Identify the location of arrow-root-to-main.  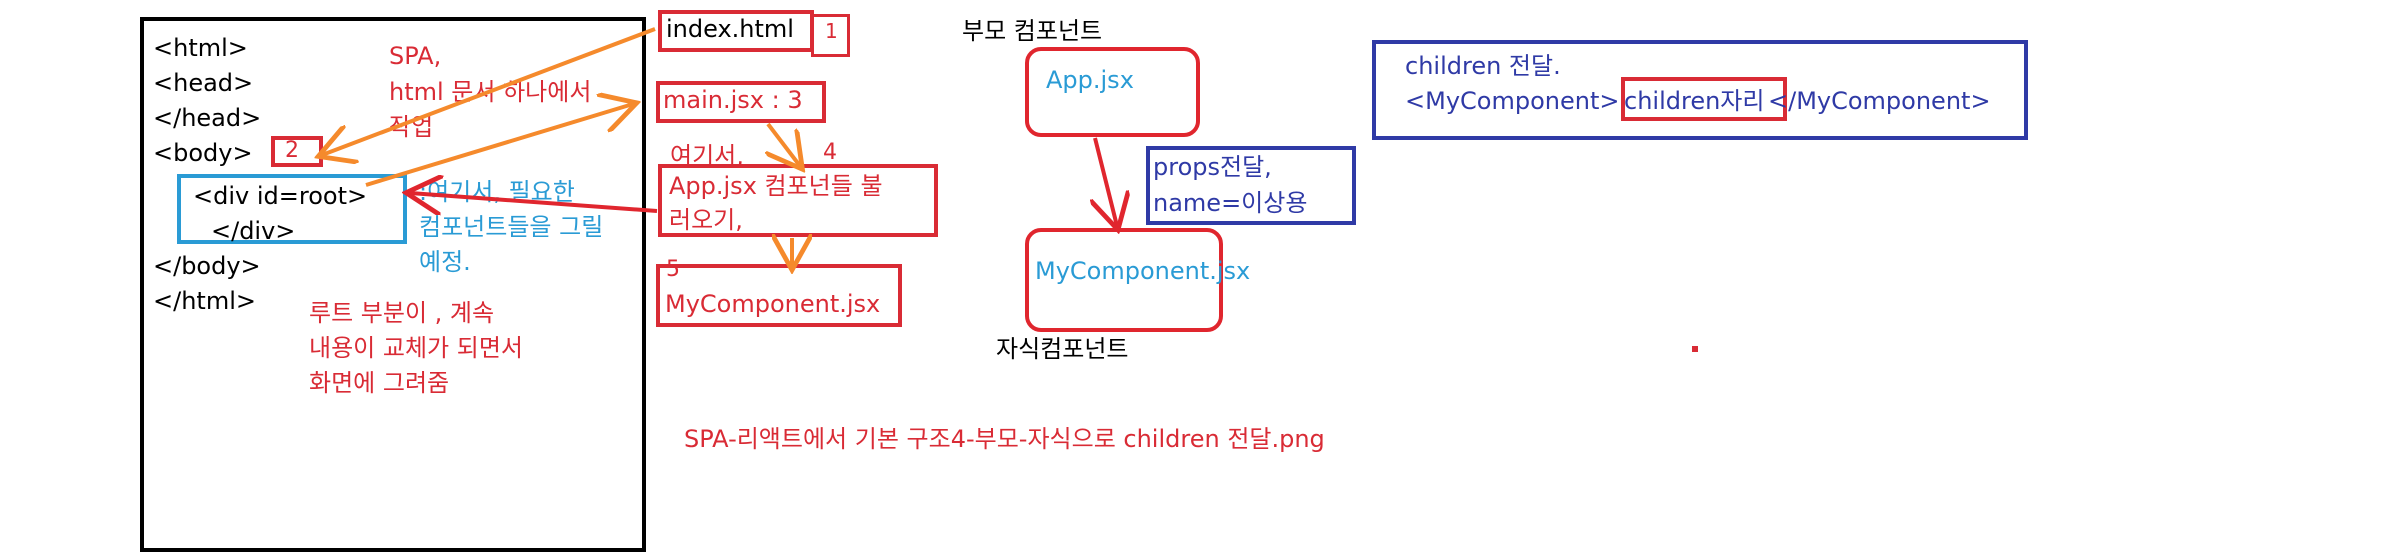
(499, 145).